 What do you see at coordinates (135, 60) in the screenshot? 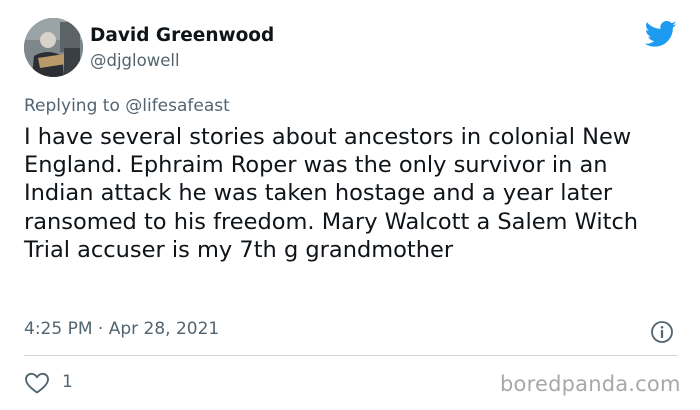
I see `author-handle: @djglowell` at bounding box center [135, 60].